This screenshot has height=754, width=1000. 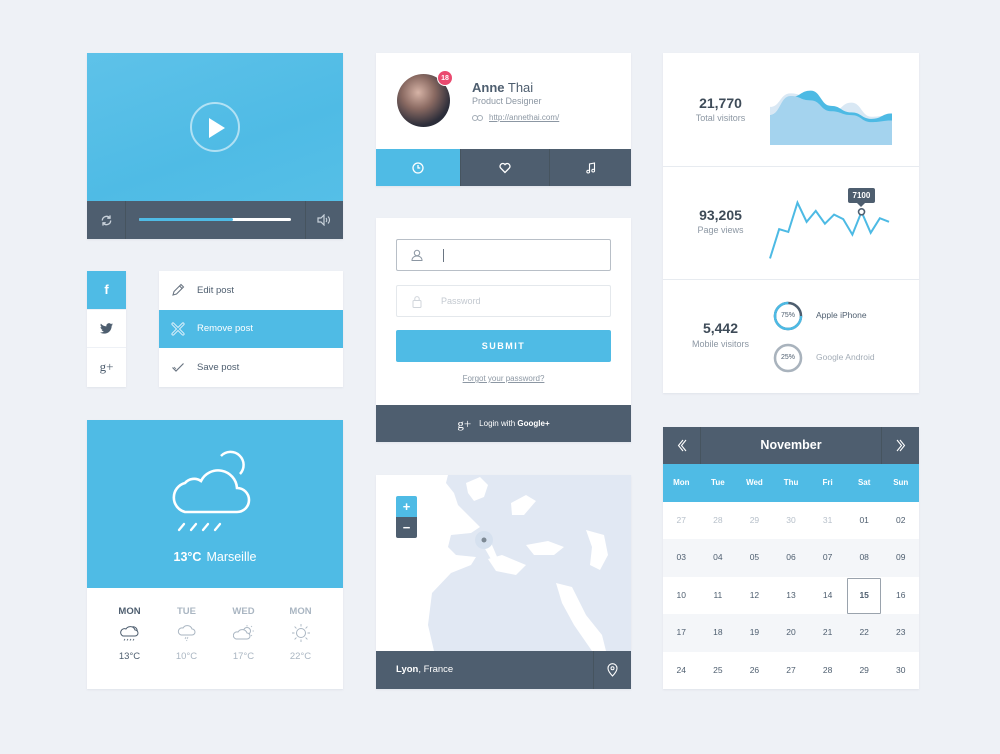 What do you see at coordinates (754, 632) in the screenshot?
I see `calendar-day: 19` at bounding box center [754, 632].